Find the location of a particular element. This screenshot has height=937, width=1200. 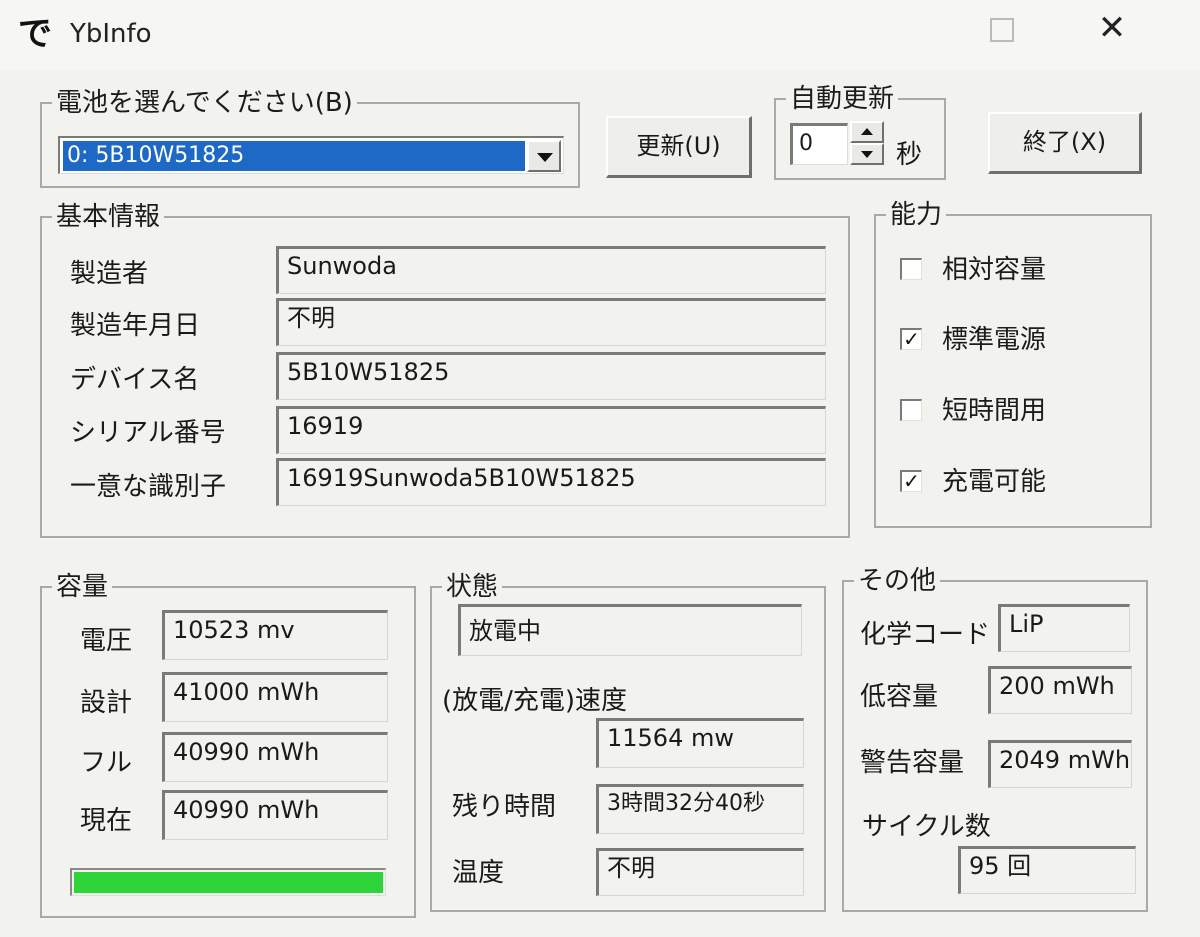

cycle-count-label: サイクル数 is located at coordinates (926, 827).